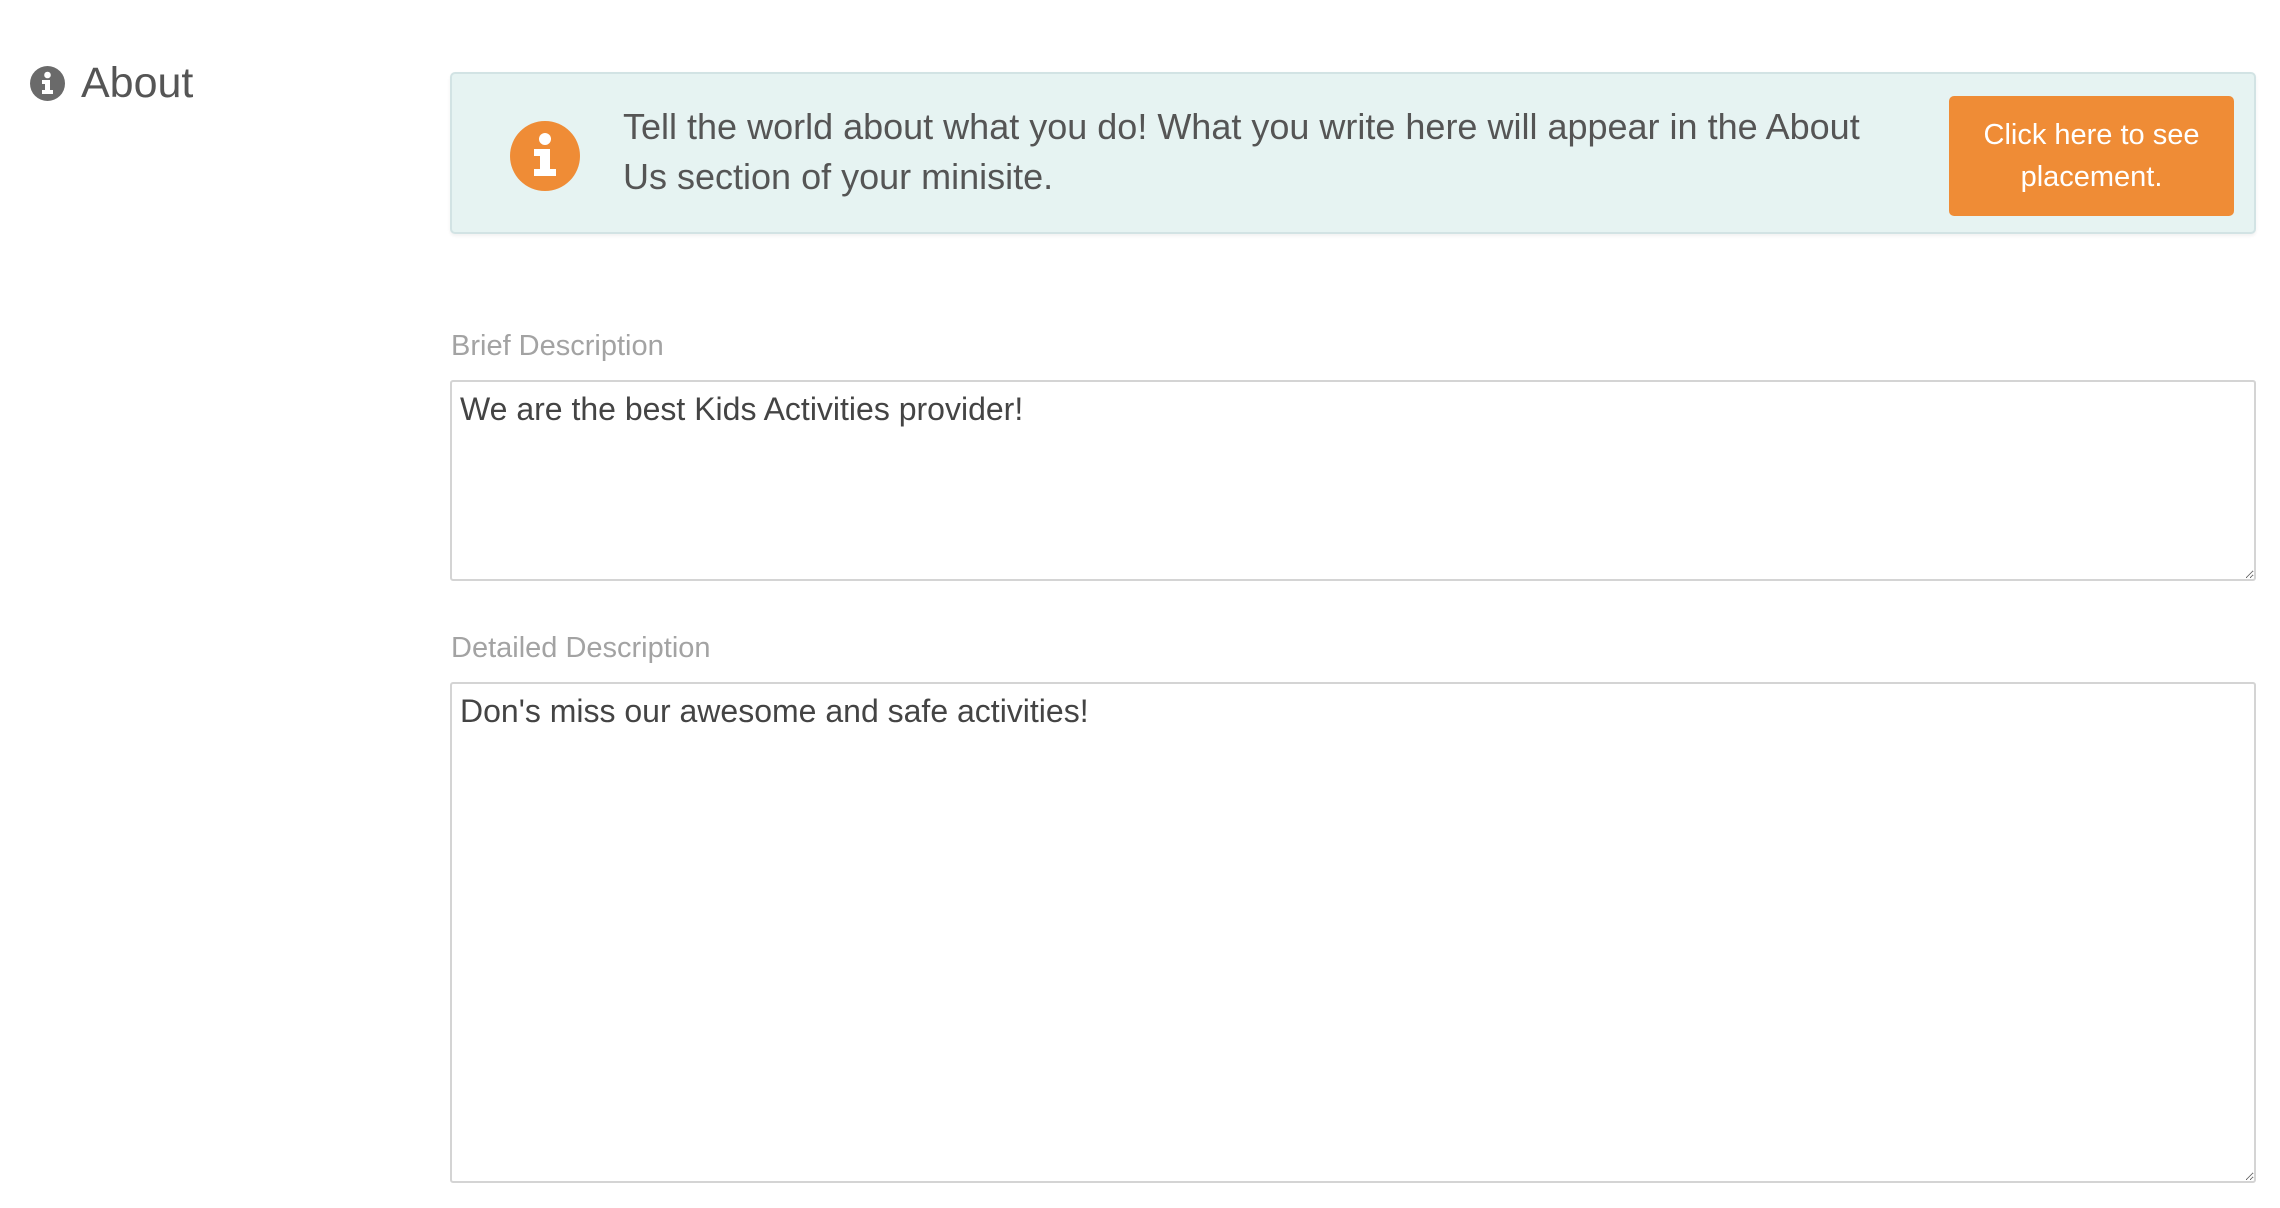 This screenshot has width=2280, height=1208. What do you see at coordinates (47, 83) in the screenshot?
I see `info-circle-icon` at bounding box center [47, 83].